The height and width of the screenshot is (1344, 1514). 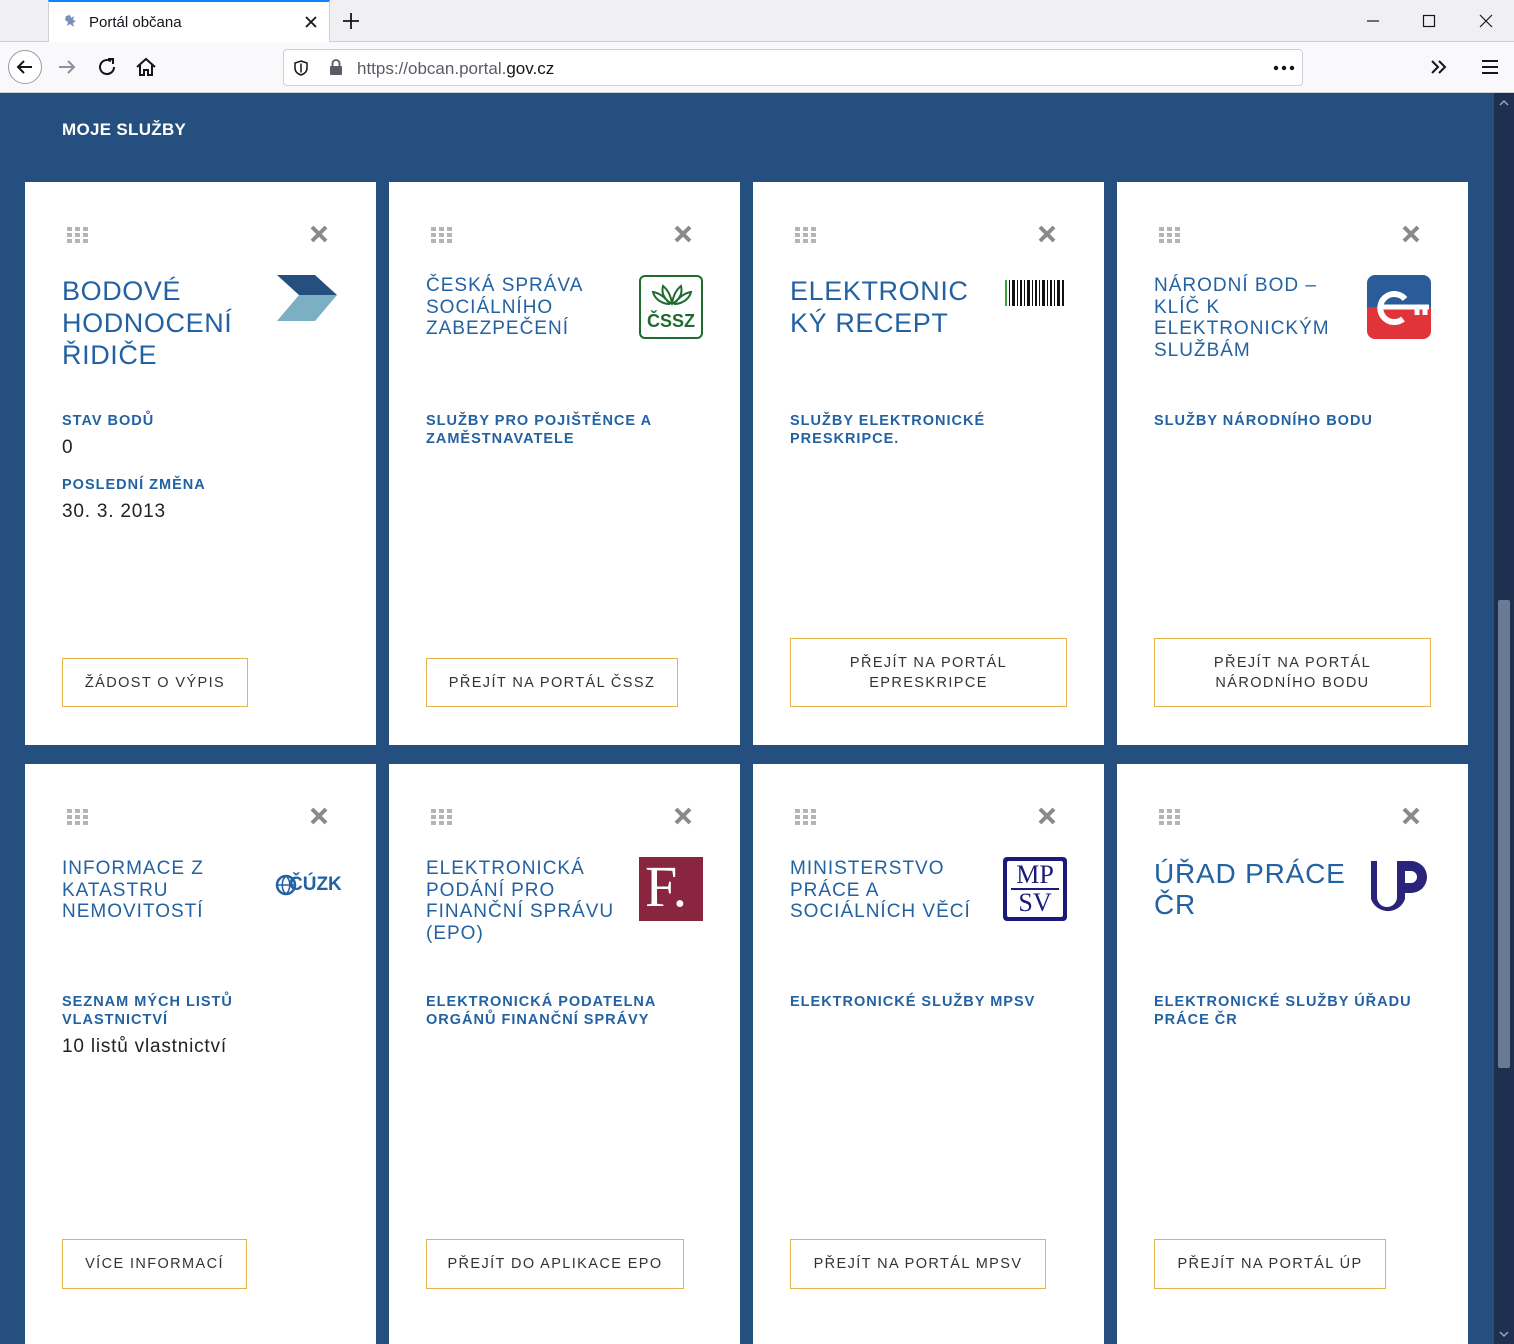 I want to click on last-change-value: 30. 3. 2013, so click(x=114, y=511).